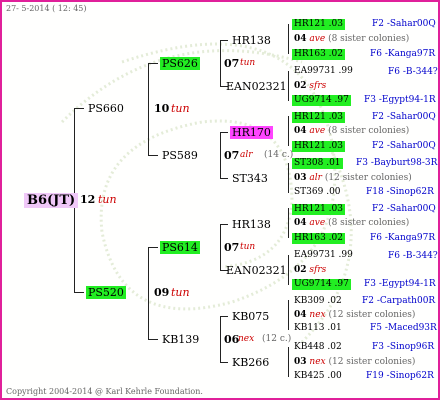 Image resolution: width=440 pixels, height=400 pixels. I want to click on leaf-colony-id: KB113 .01, so click(318, 328).